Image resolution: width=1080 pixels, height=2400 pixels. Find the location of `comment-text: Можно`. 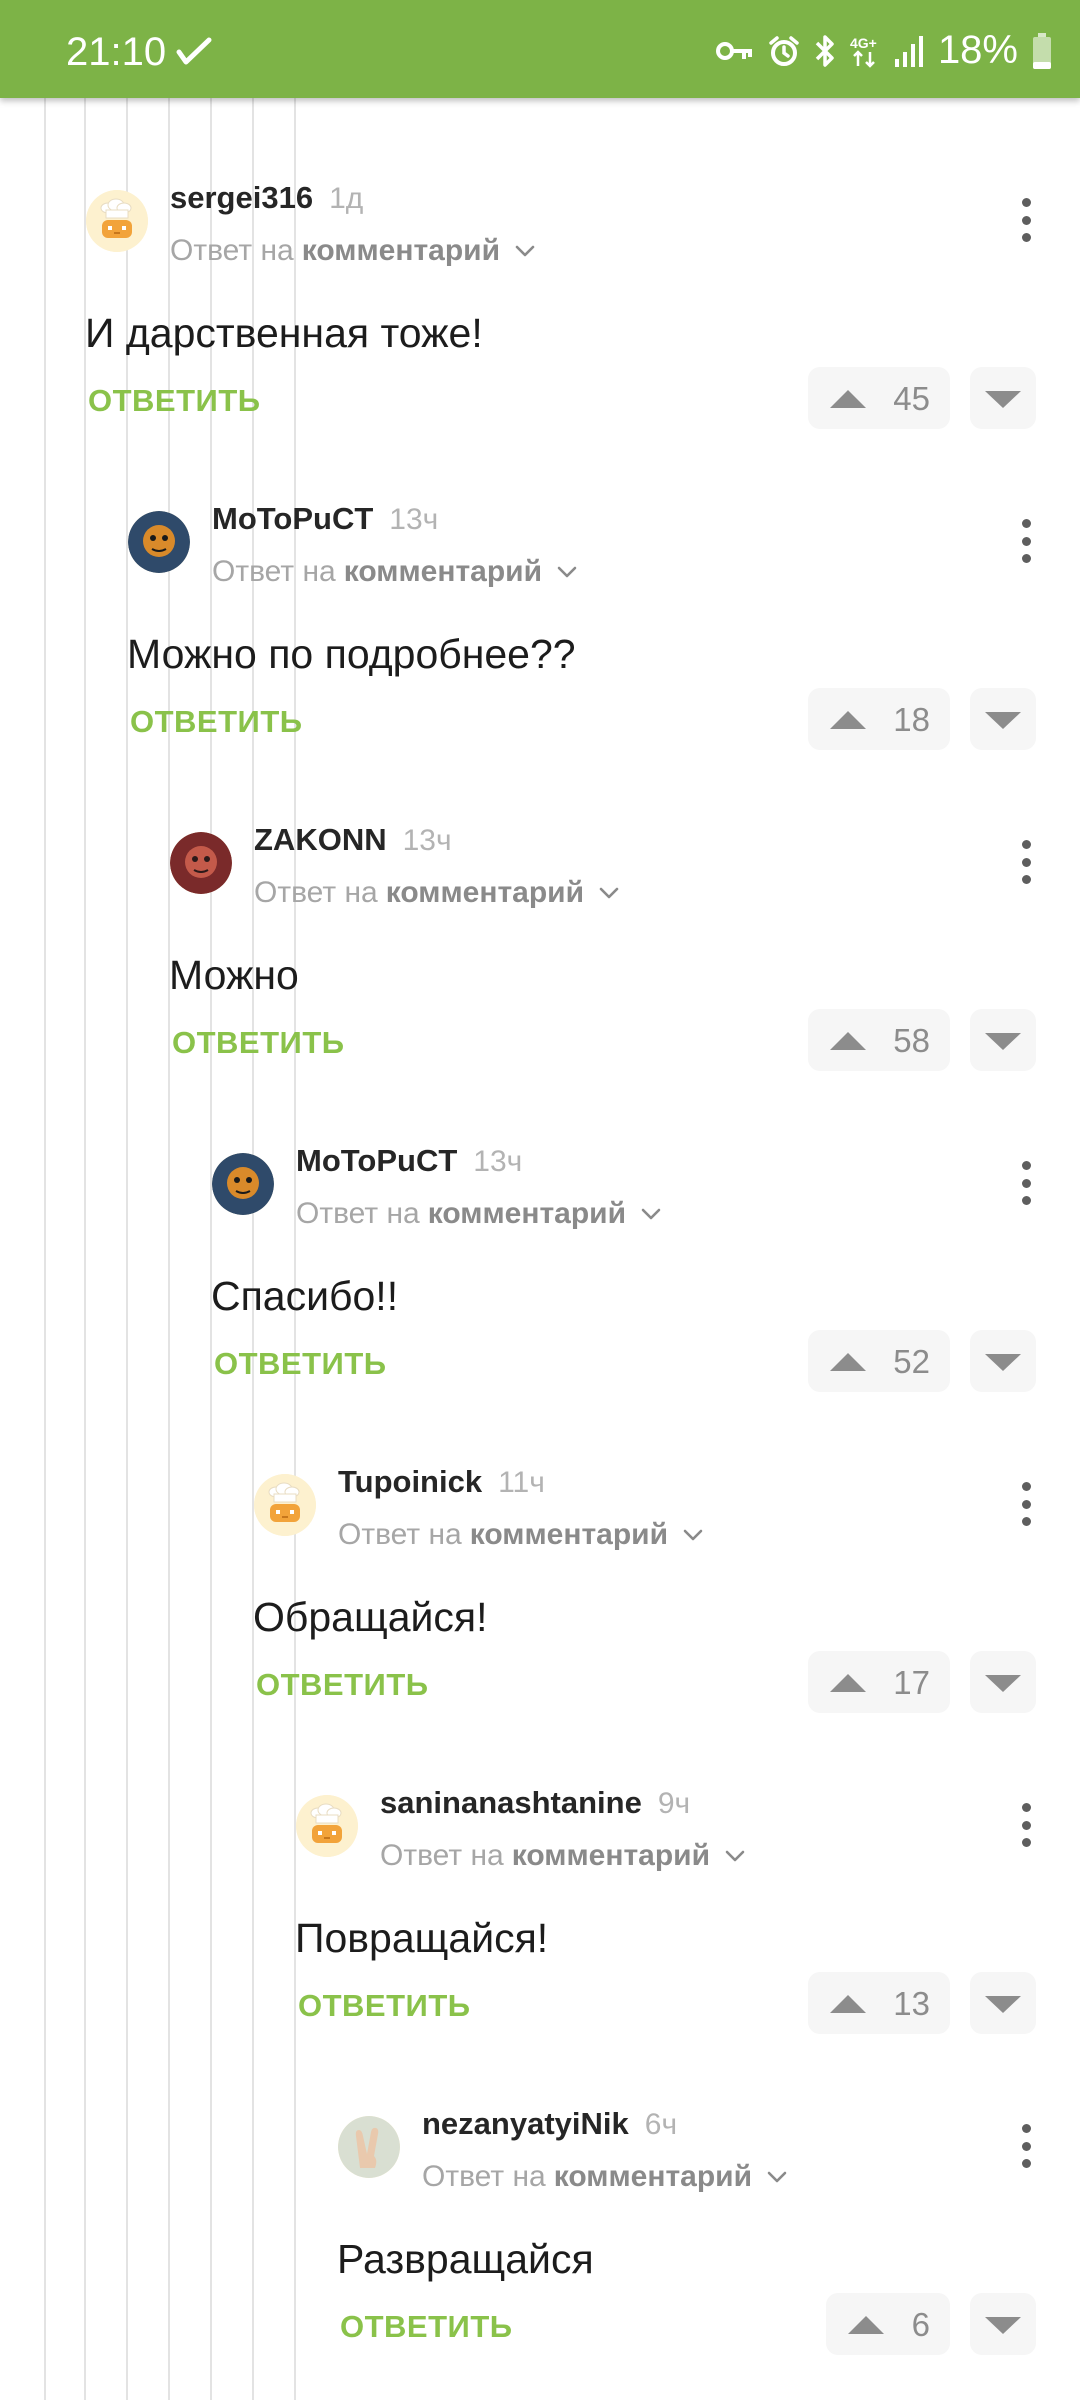

comment-text: Можно is located at coordinates (234, 975).